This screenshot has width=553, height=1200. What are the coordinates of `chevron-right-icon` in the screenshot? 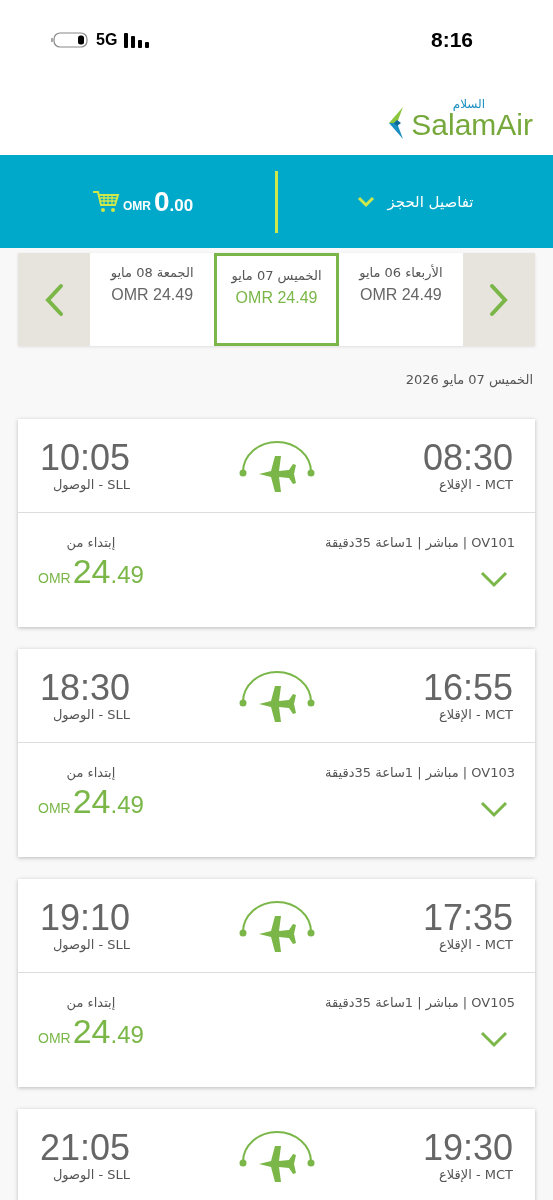 It's located at (499, 299).